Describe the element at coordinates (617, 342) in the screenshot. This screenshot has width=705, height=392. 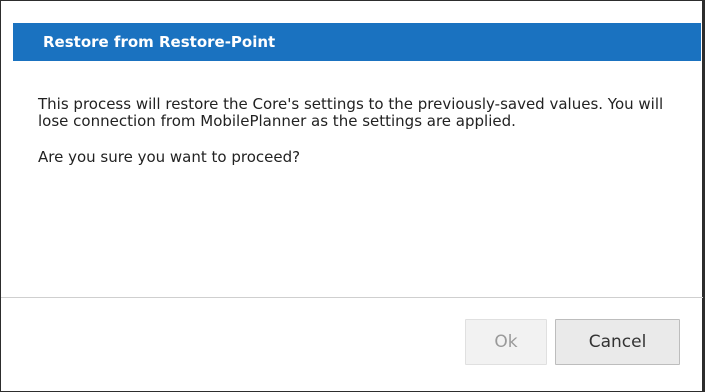
I see `cancel-button: Cancel` at that location.